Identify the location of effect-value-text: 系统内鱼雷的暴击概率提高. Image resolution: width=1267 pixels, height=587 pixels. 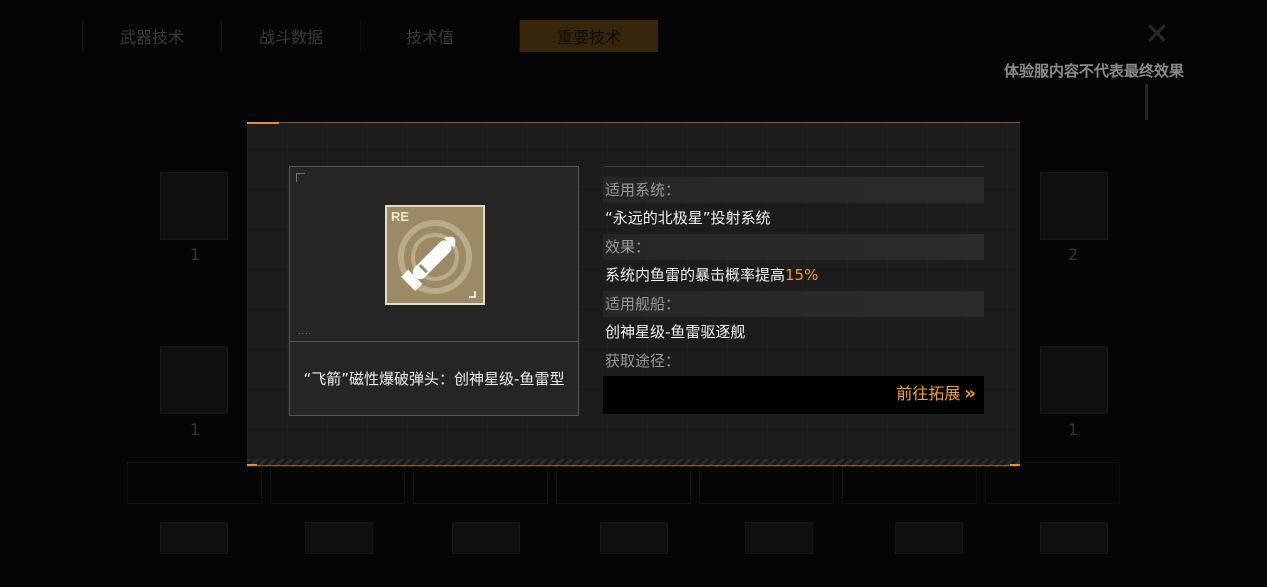
(695, 275).